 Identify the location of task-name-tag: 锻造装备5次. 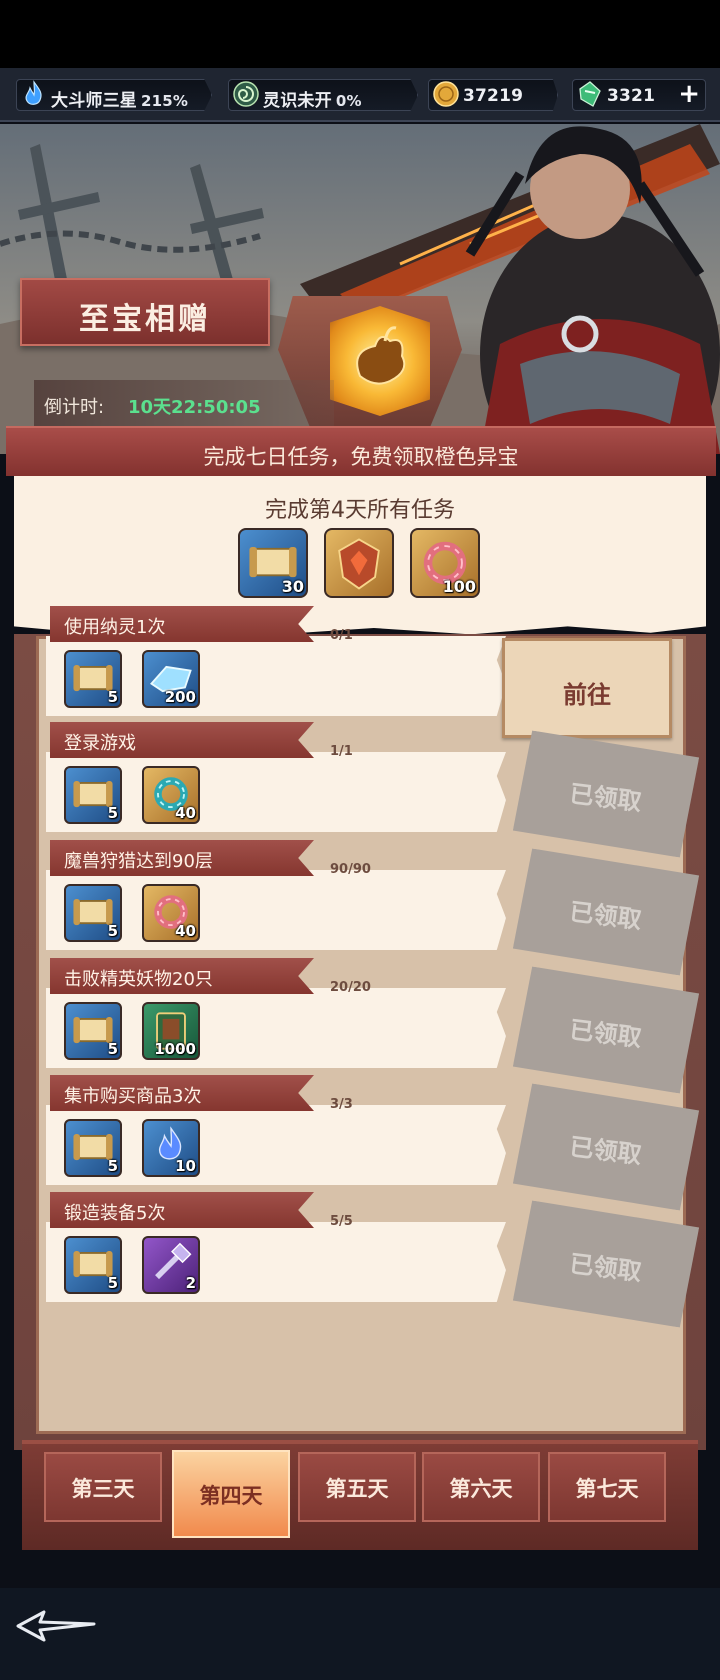
(182, 1210).